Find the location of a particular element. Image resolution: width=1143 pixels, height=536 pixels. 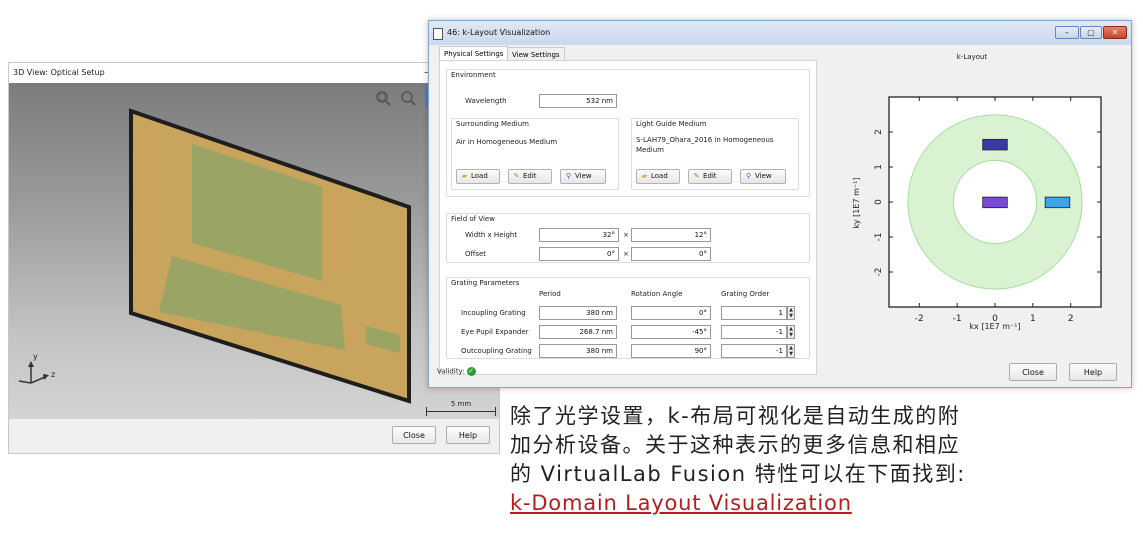

documentation-link: k-Domain Layout Visualization is located at coordinates (681, 503).